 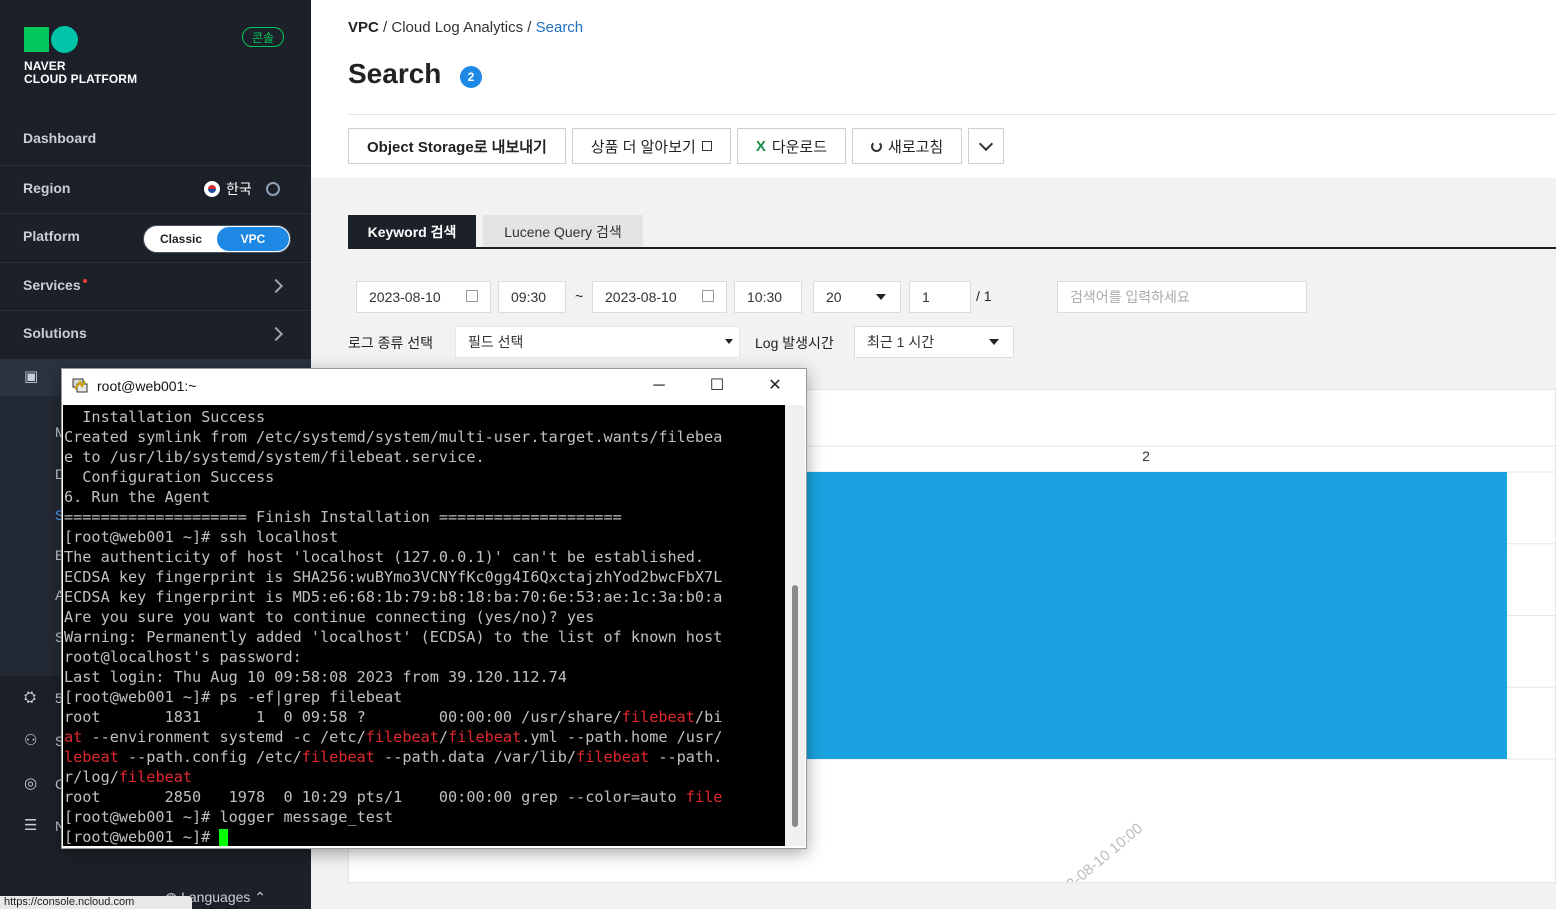 I want to click on sidebar-item-services: Services, so click(x=155, y=286).